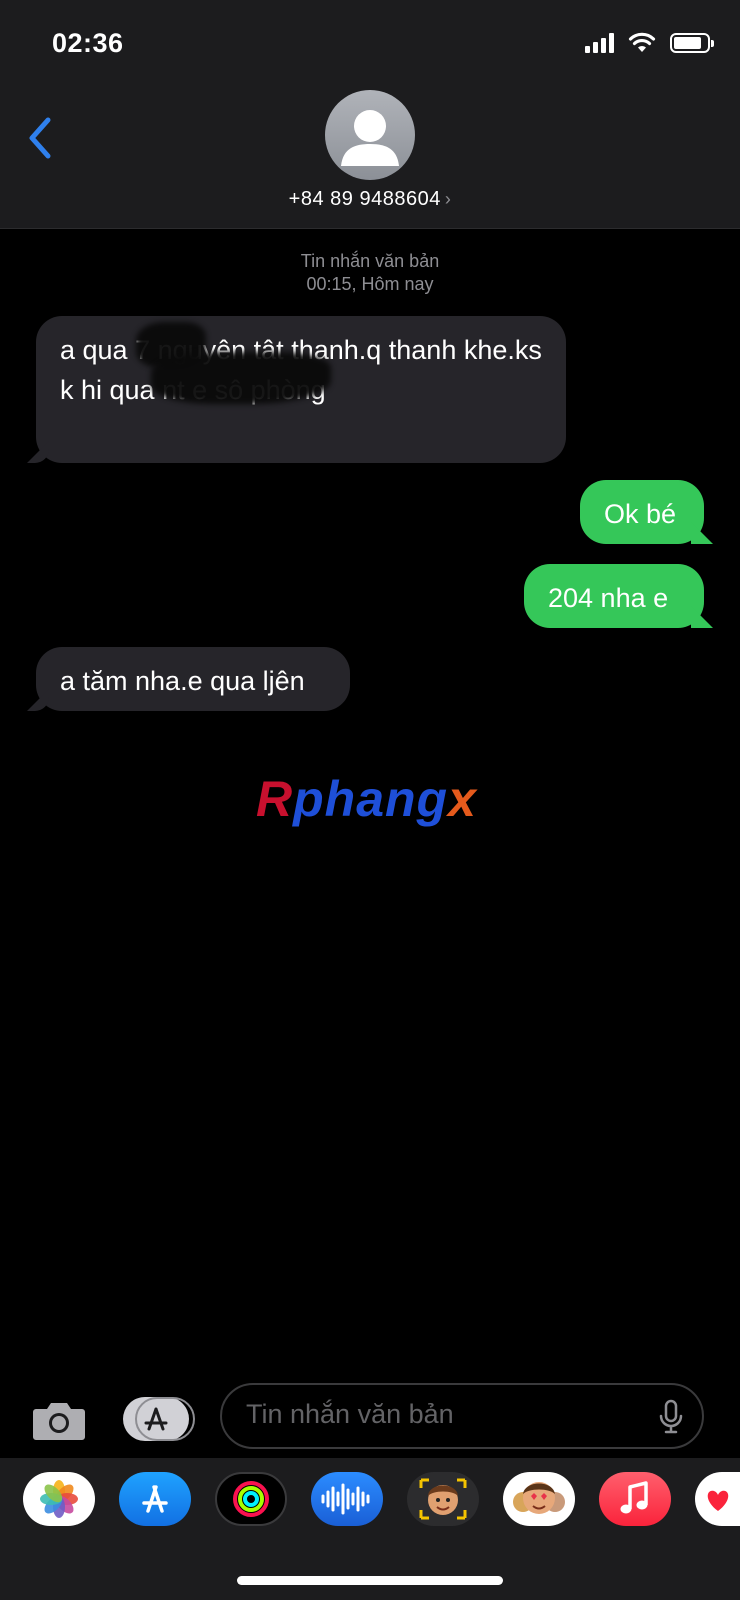 Image resolution: width=740 pixels, height=1600 pixels. I want to click on camera-icon, so click(59, 1421).